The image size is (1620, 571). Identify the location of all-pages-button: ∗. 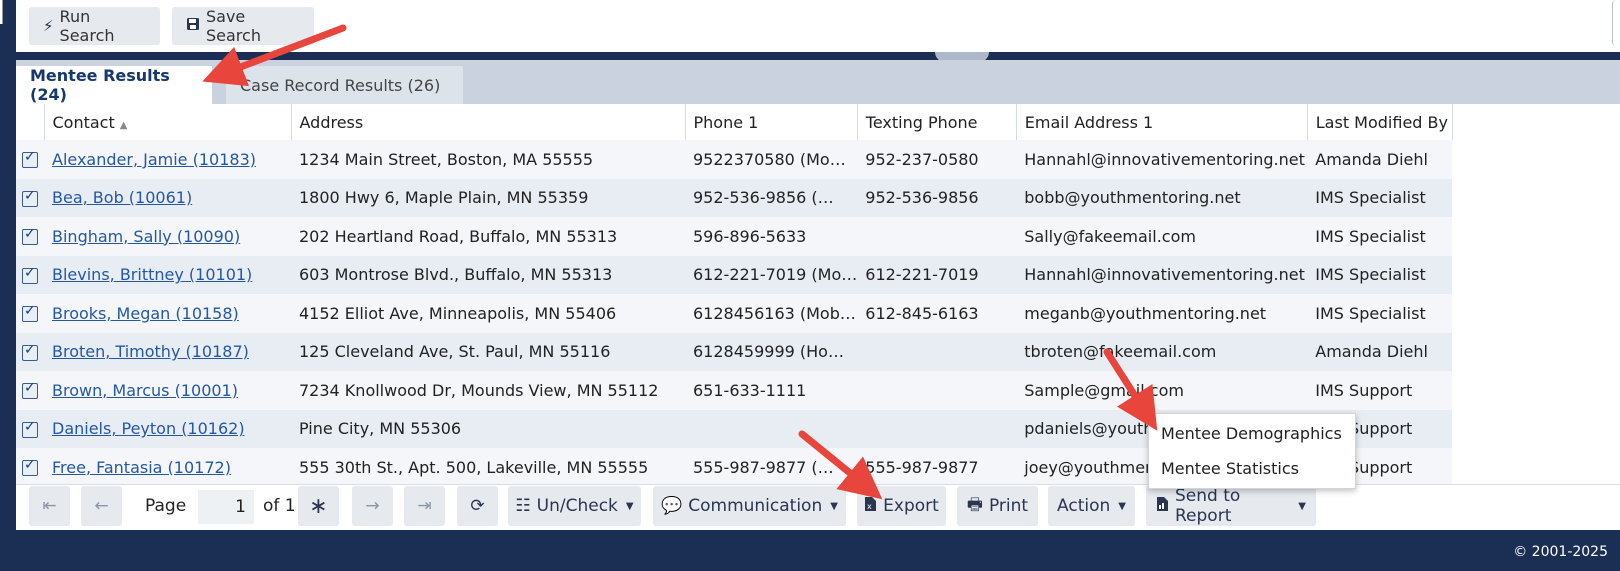
(318, 506).